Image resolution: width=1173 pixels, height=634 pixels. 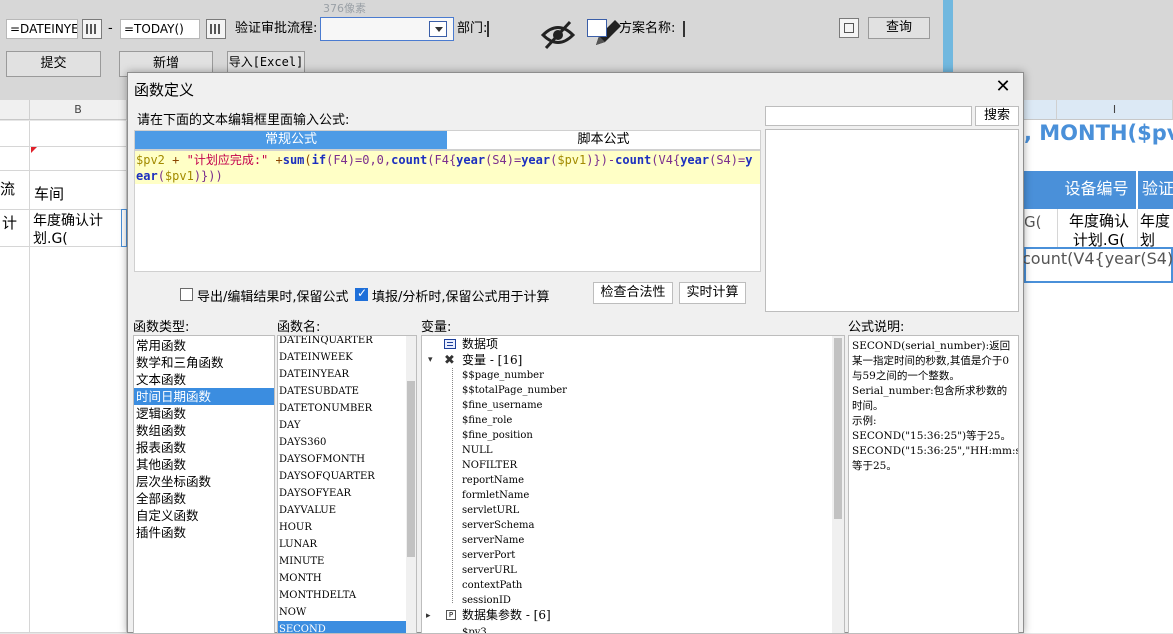 I want to click on start-date-field: =DATEINYE, so click(x=42, y=29).